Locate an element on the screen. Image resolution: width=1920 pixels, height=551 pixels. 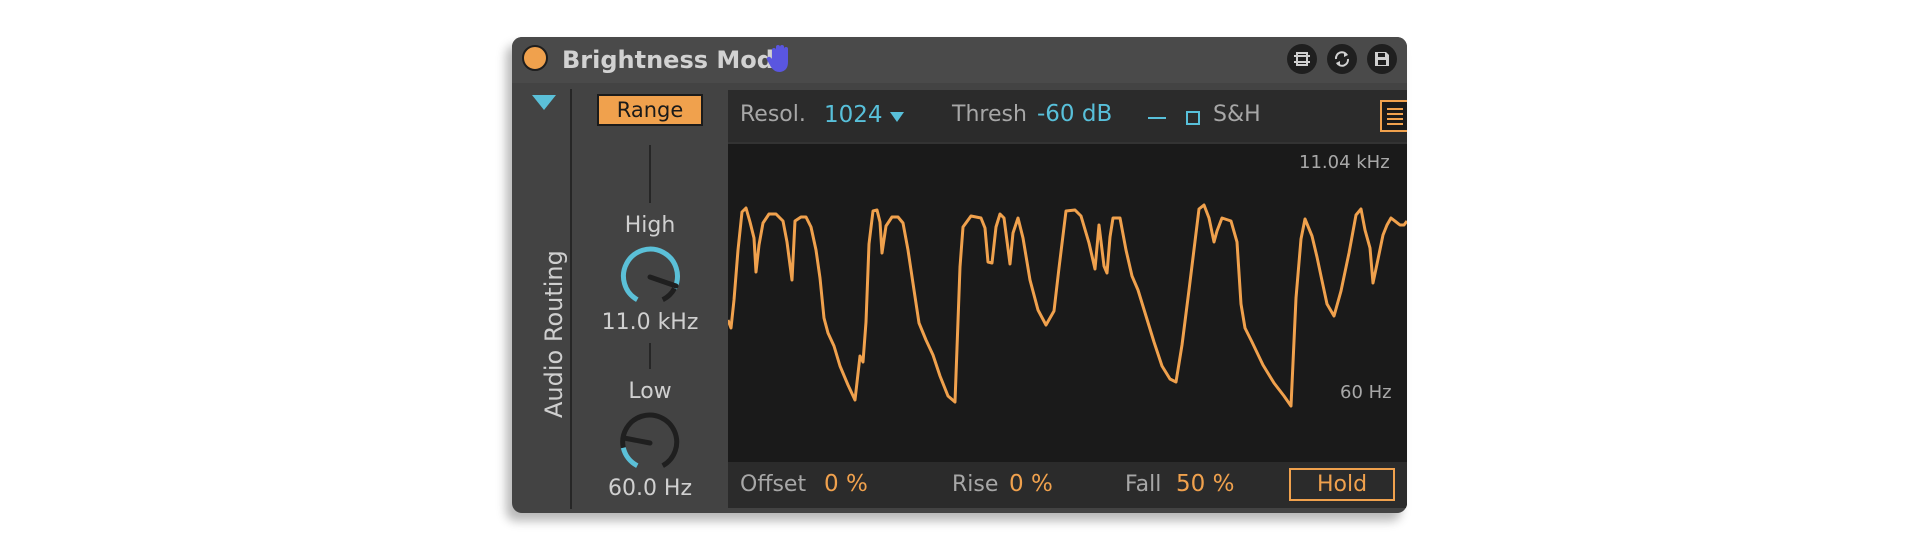
save-icon is located at coordinates (1382, 59).